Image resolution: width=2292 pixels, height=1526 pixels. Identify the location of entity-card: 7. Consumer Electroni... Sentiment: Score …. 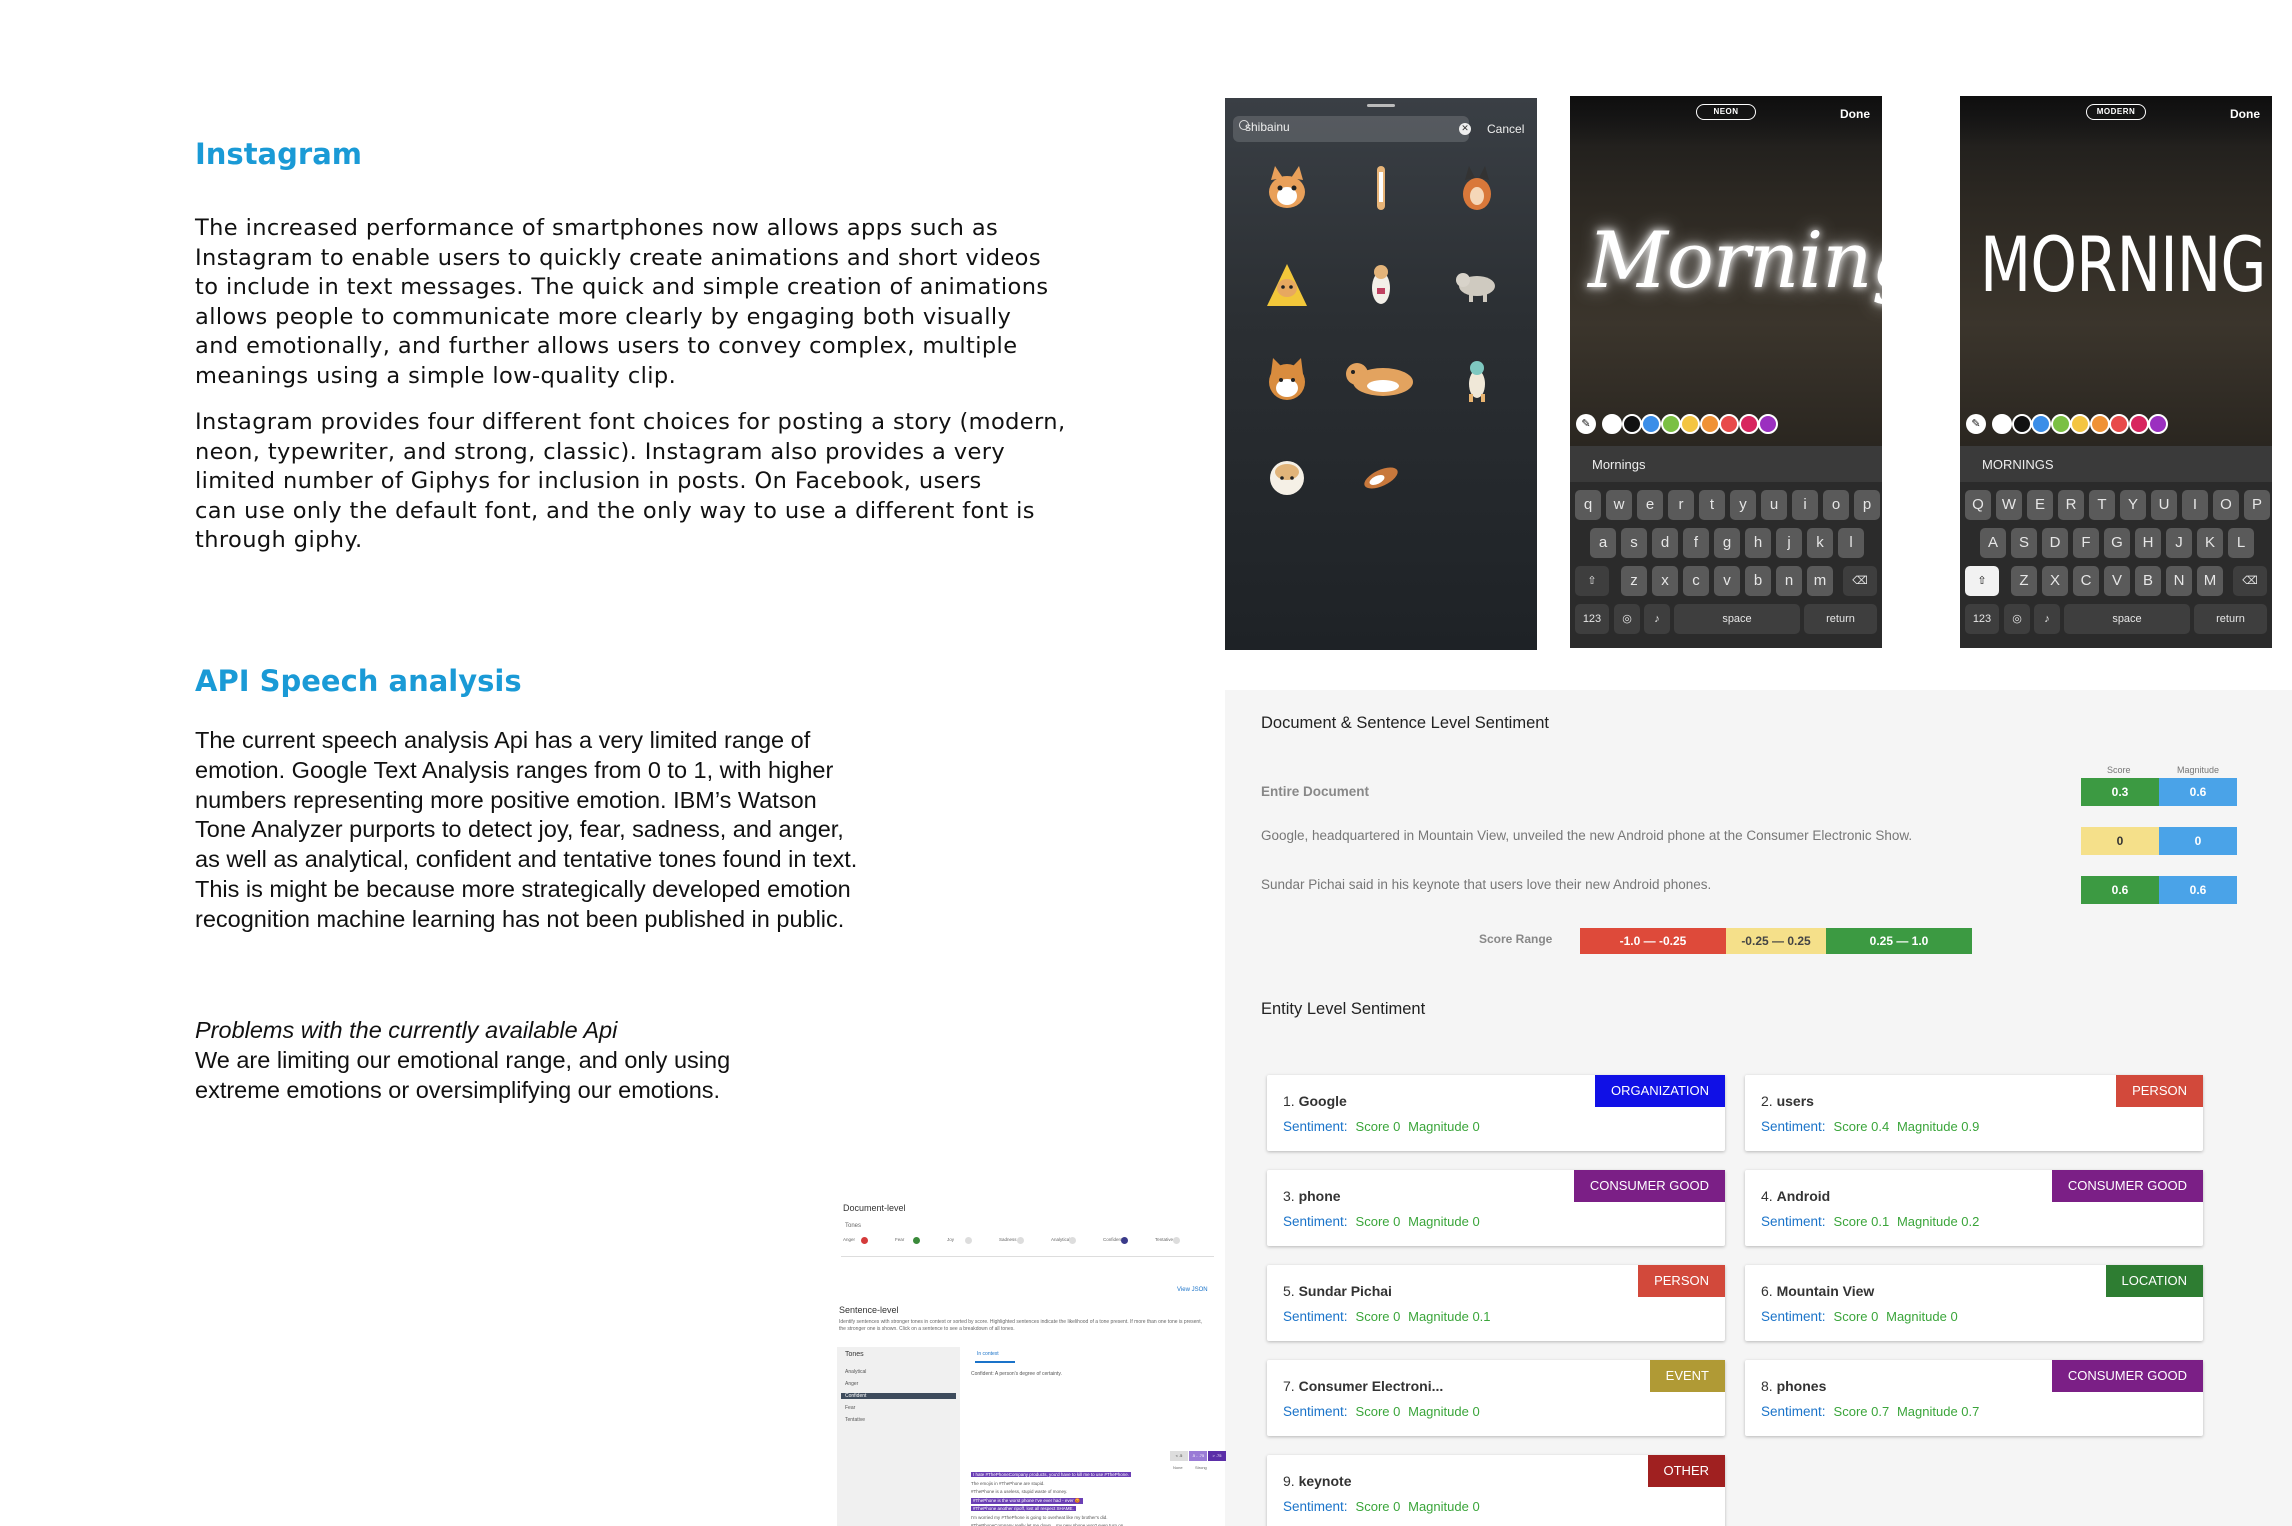
(1496, 1398).